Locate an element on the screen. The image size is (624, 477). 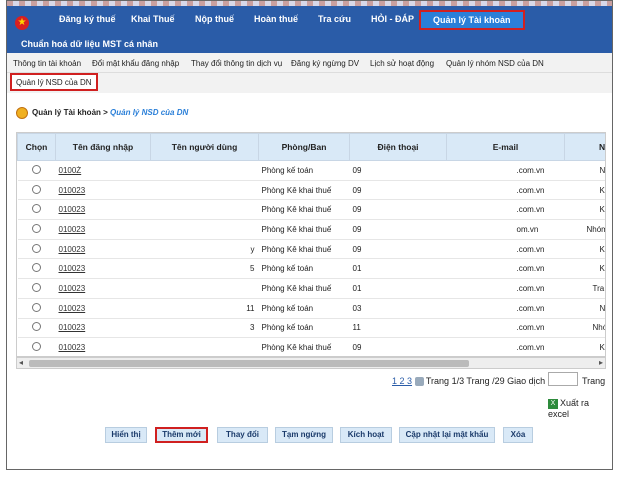
menu-chuan-hoa-mst: Chuẩn hoá dữ liệu MST cá nhân is located at coordinates (89, 44).